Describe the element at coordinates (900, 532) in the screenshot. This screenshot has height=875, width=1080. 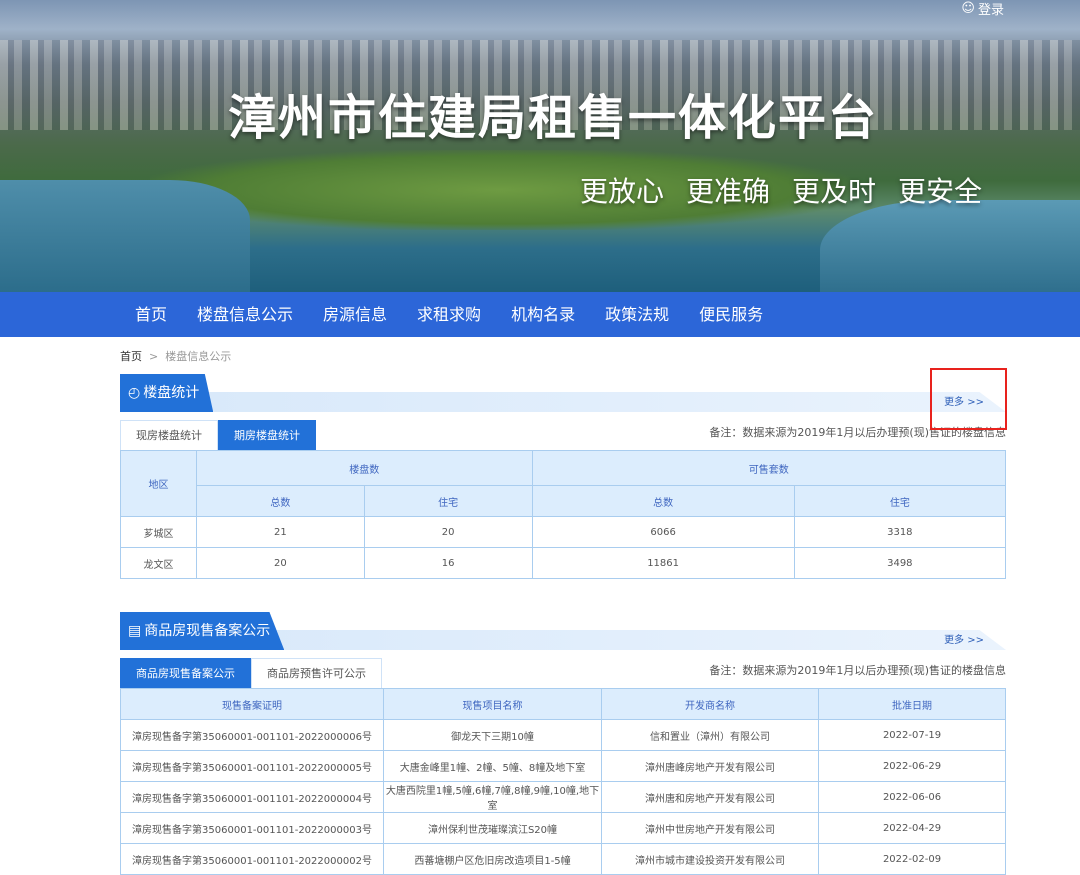
I see `cell: 3318` at that location.